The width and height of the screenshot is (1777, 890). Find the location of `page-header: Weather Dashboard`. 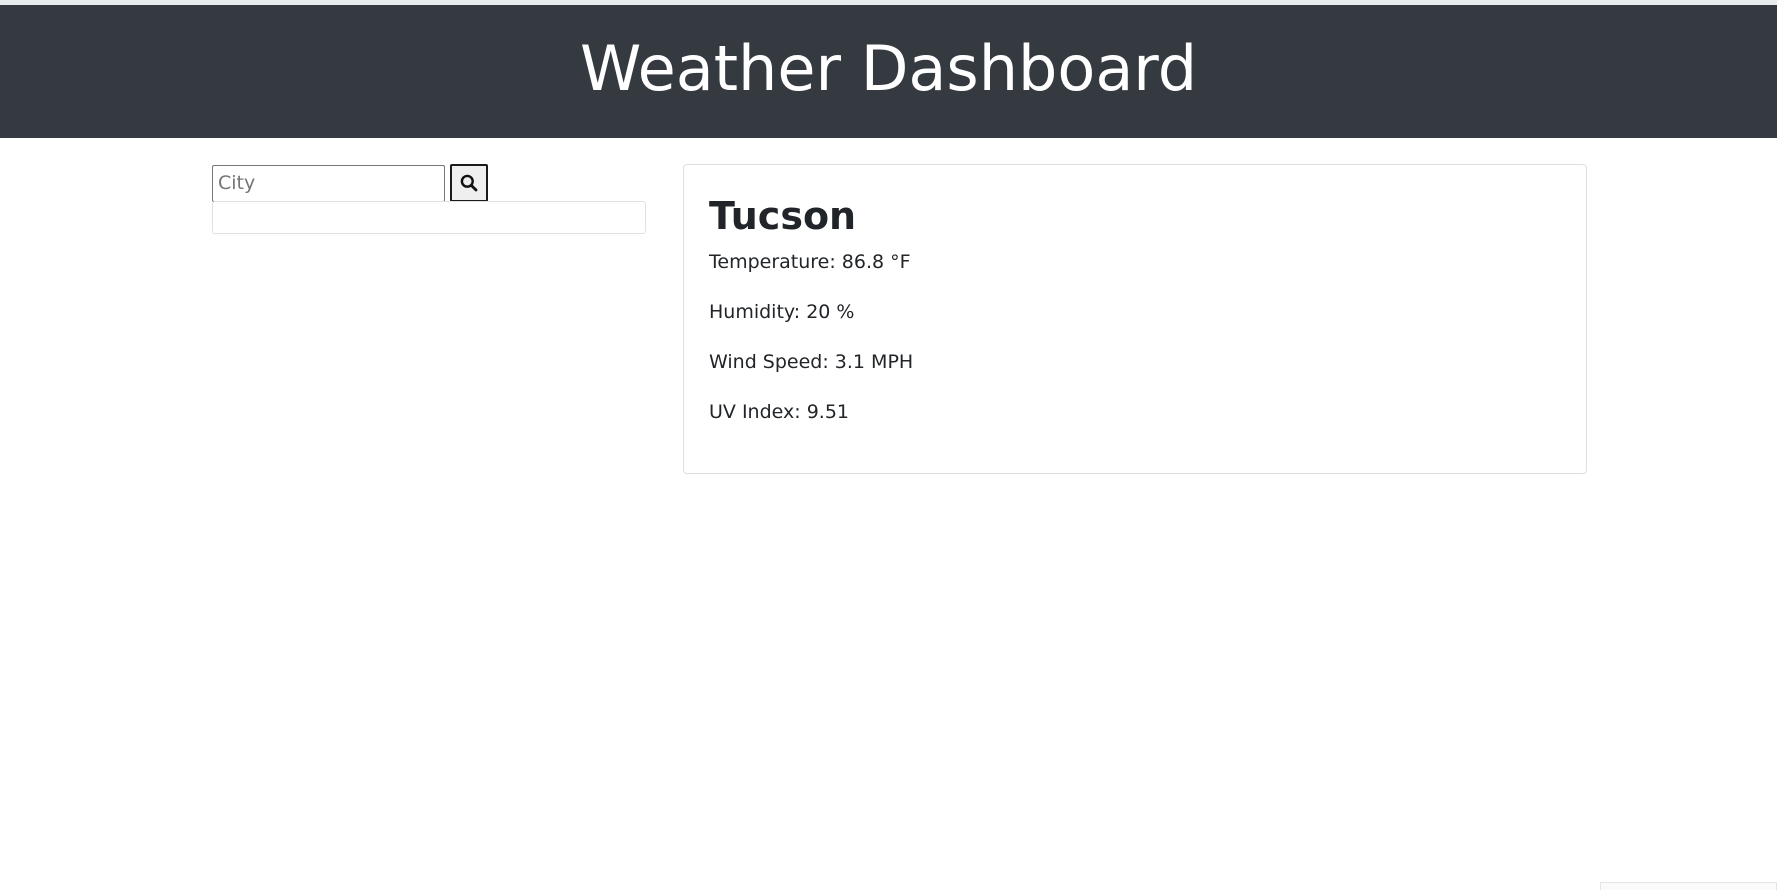

page-header: Weather Dashboard is located at coordinates (888, 71).